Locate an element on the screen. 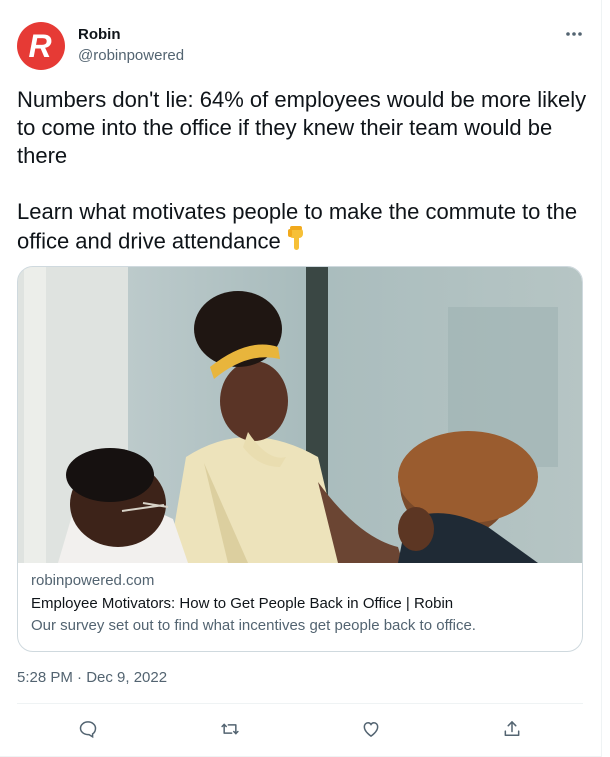 The image size is (610, 757). author-name: Robin is located at coordinates (99, 34).